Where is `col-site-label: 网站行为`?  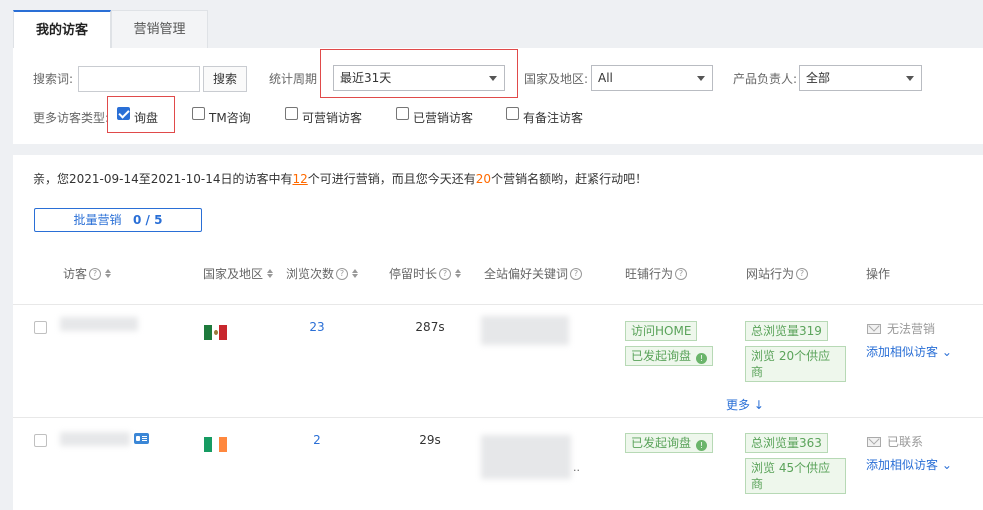
col-site-label: 网站行为 is located at coordinates (770, 274).